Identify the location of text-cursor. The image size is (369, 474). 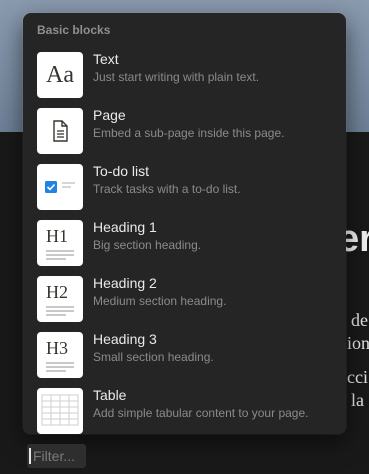
(30, 456).